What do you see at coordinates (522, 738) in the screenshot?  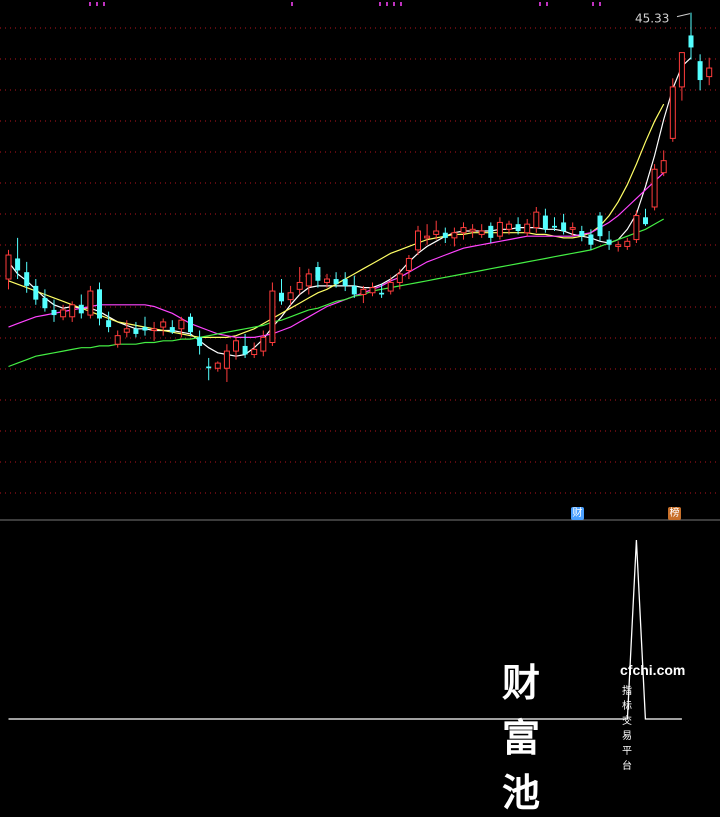 I see `watermark-brand: 财富池` at bounding box center [522, 738].